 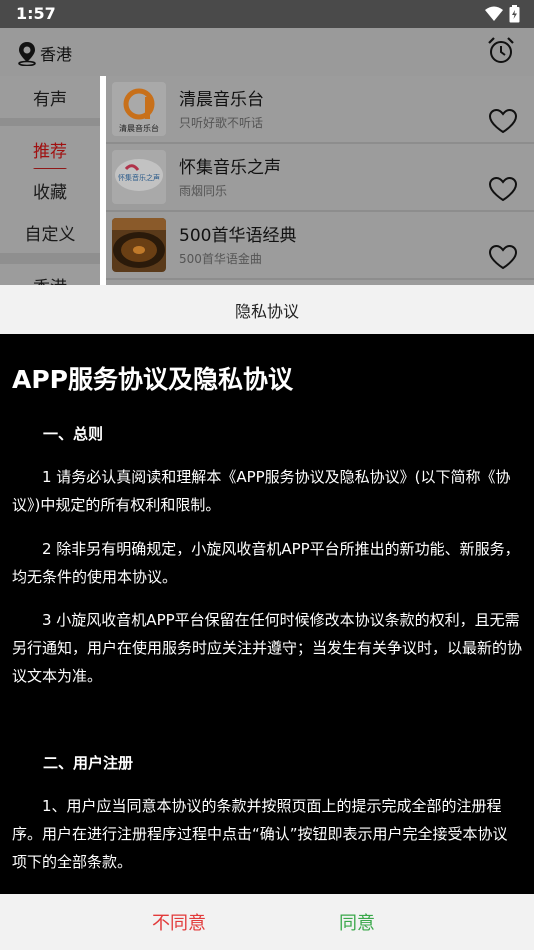 I want to click on svg-text: 怀集音乐之声, so click(x=139, y=177).